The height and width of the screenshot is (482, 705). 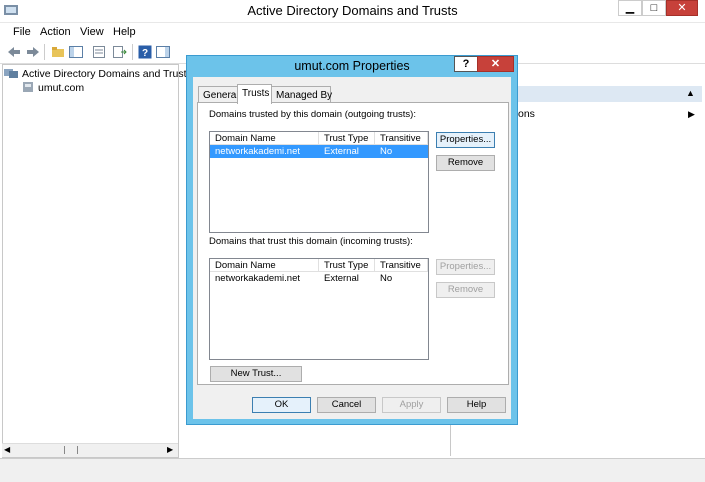 I want to click on menu-action: Action, so click(x=55, y=32).